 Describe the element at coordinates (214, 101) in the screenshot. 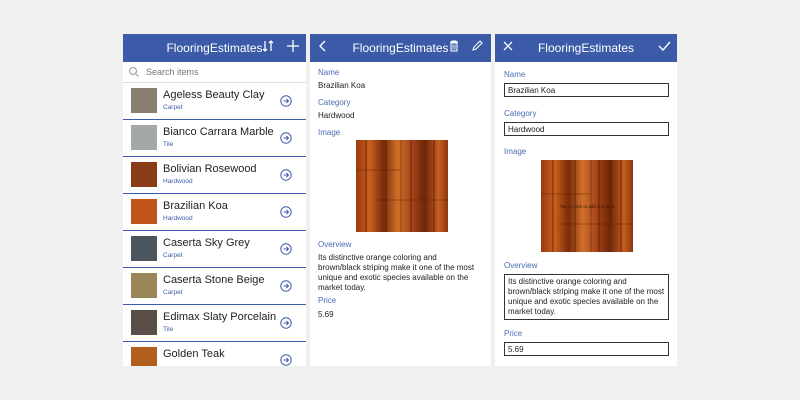

I see `list-item: Ageless Beauty Clay Carpet` at that location.